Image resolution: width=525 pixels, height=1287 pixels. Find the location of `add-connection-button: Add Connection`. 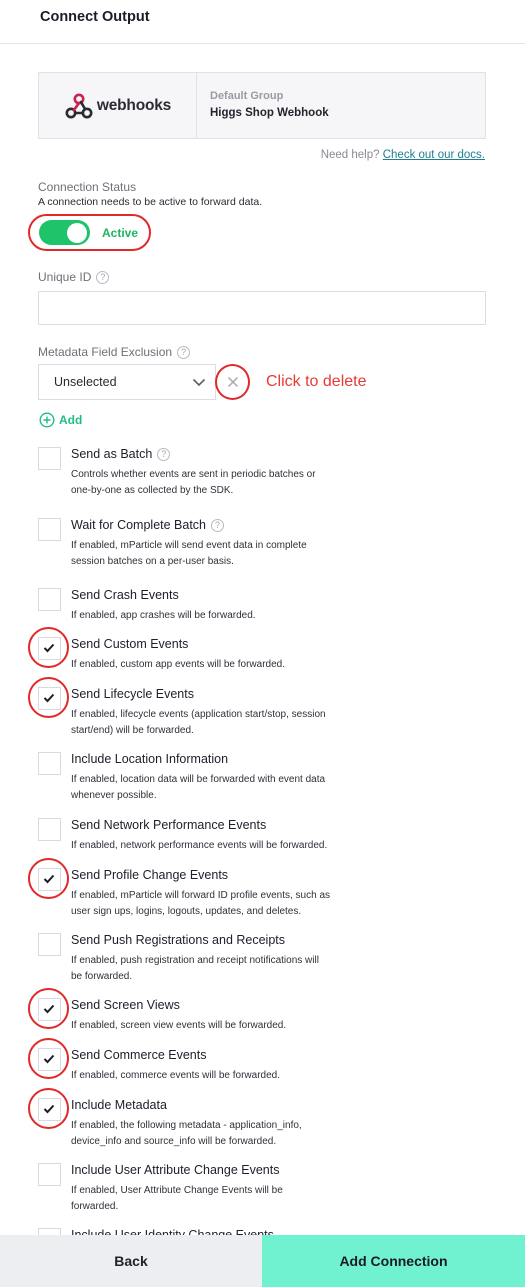

add-connection-button: Add Connection is located at coordinates (393, 1261).